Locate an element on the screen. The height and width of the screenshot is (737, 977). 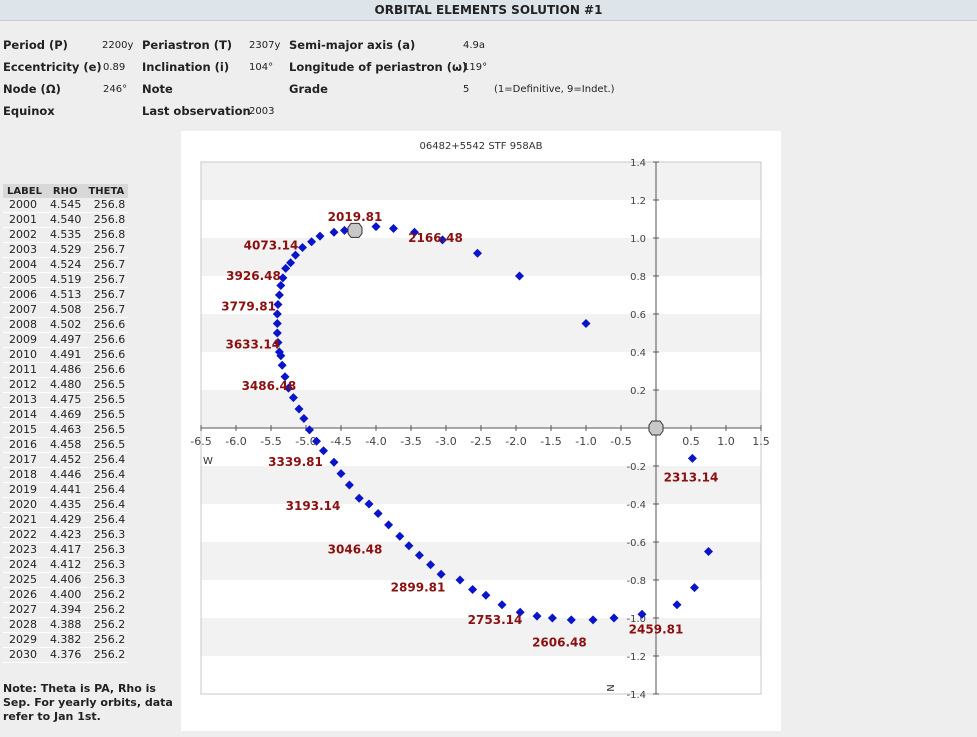
cell-theta: 256.8 is located at coordinates (106, 205).